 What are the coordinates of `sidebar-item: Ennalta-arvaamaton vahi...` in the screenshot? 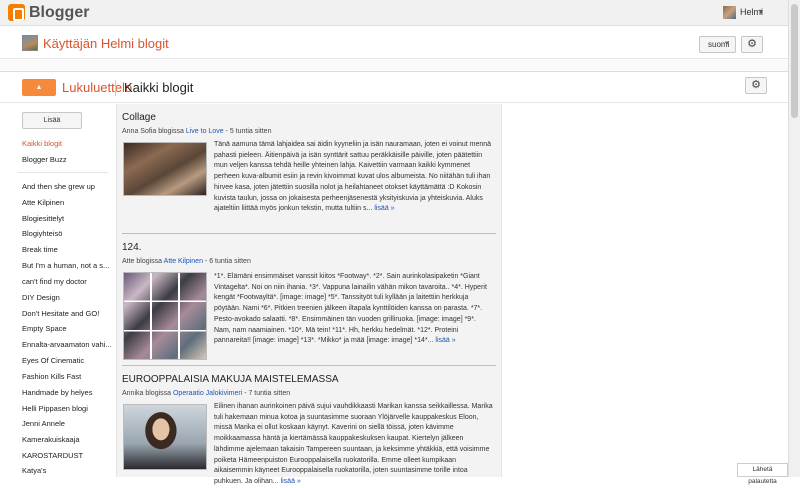 It's located at (67, 344).